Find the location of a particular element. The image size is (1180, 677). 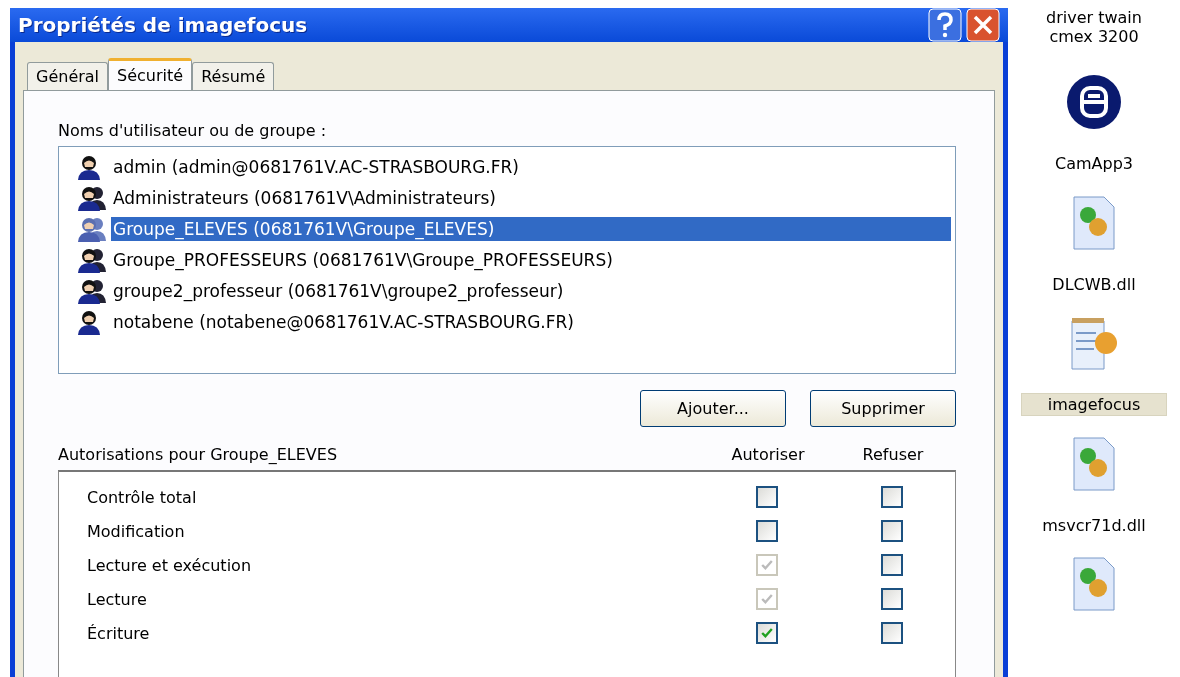

permission-name: Lecture et exécution is located at coordinates (169, 565).